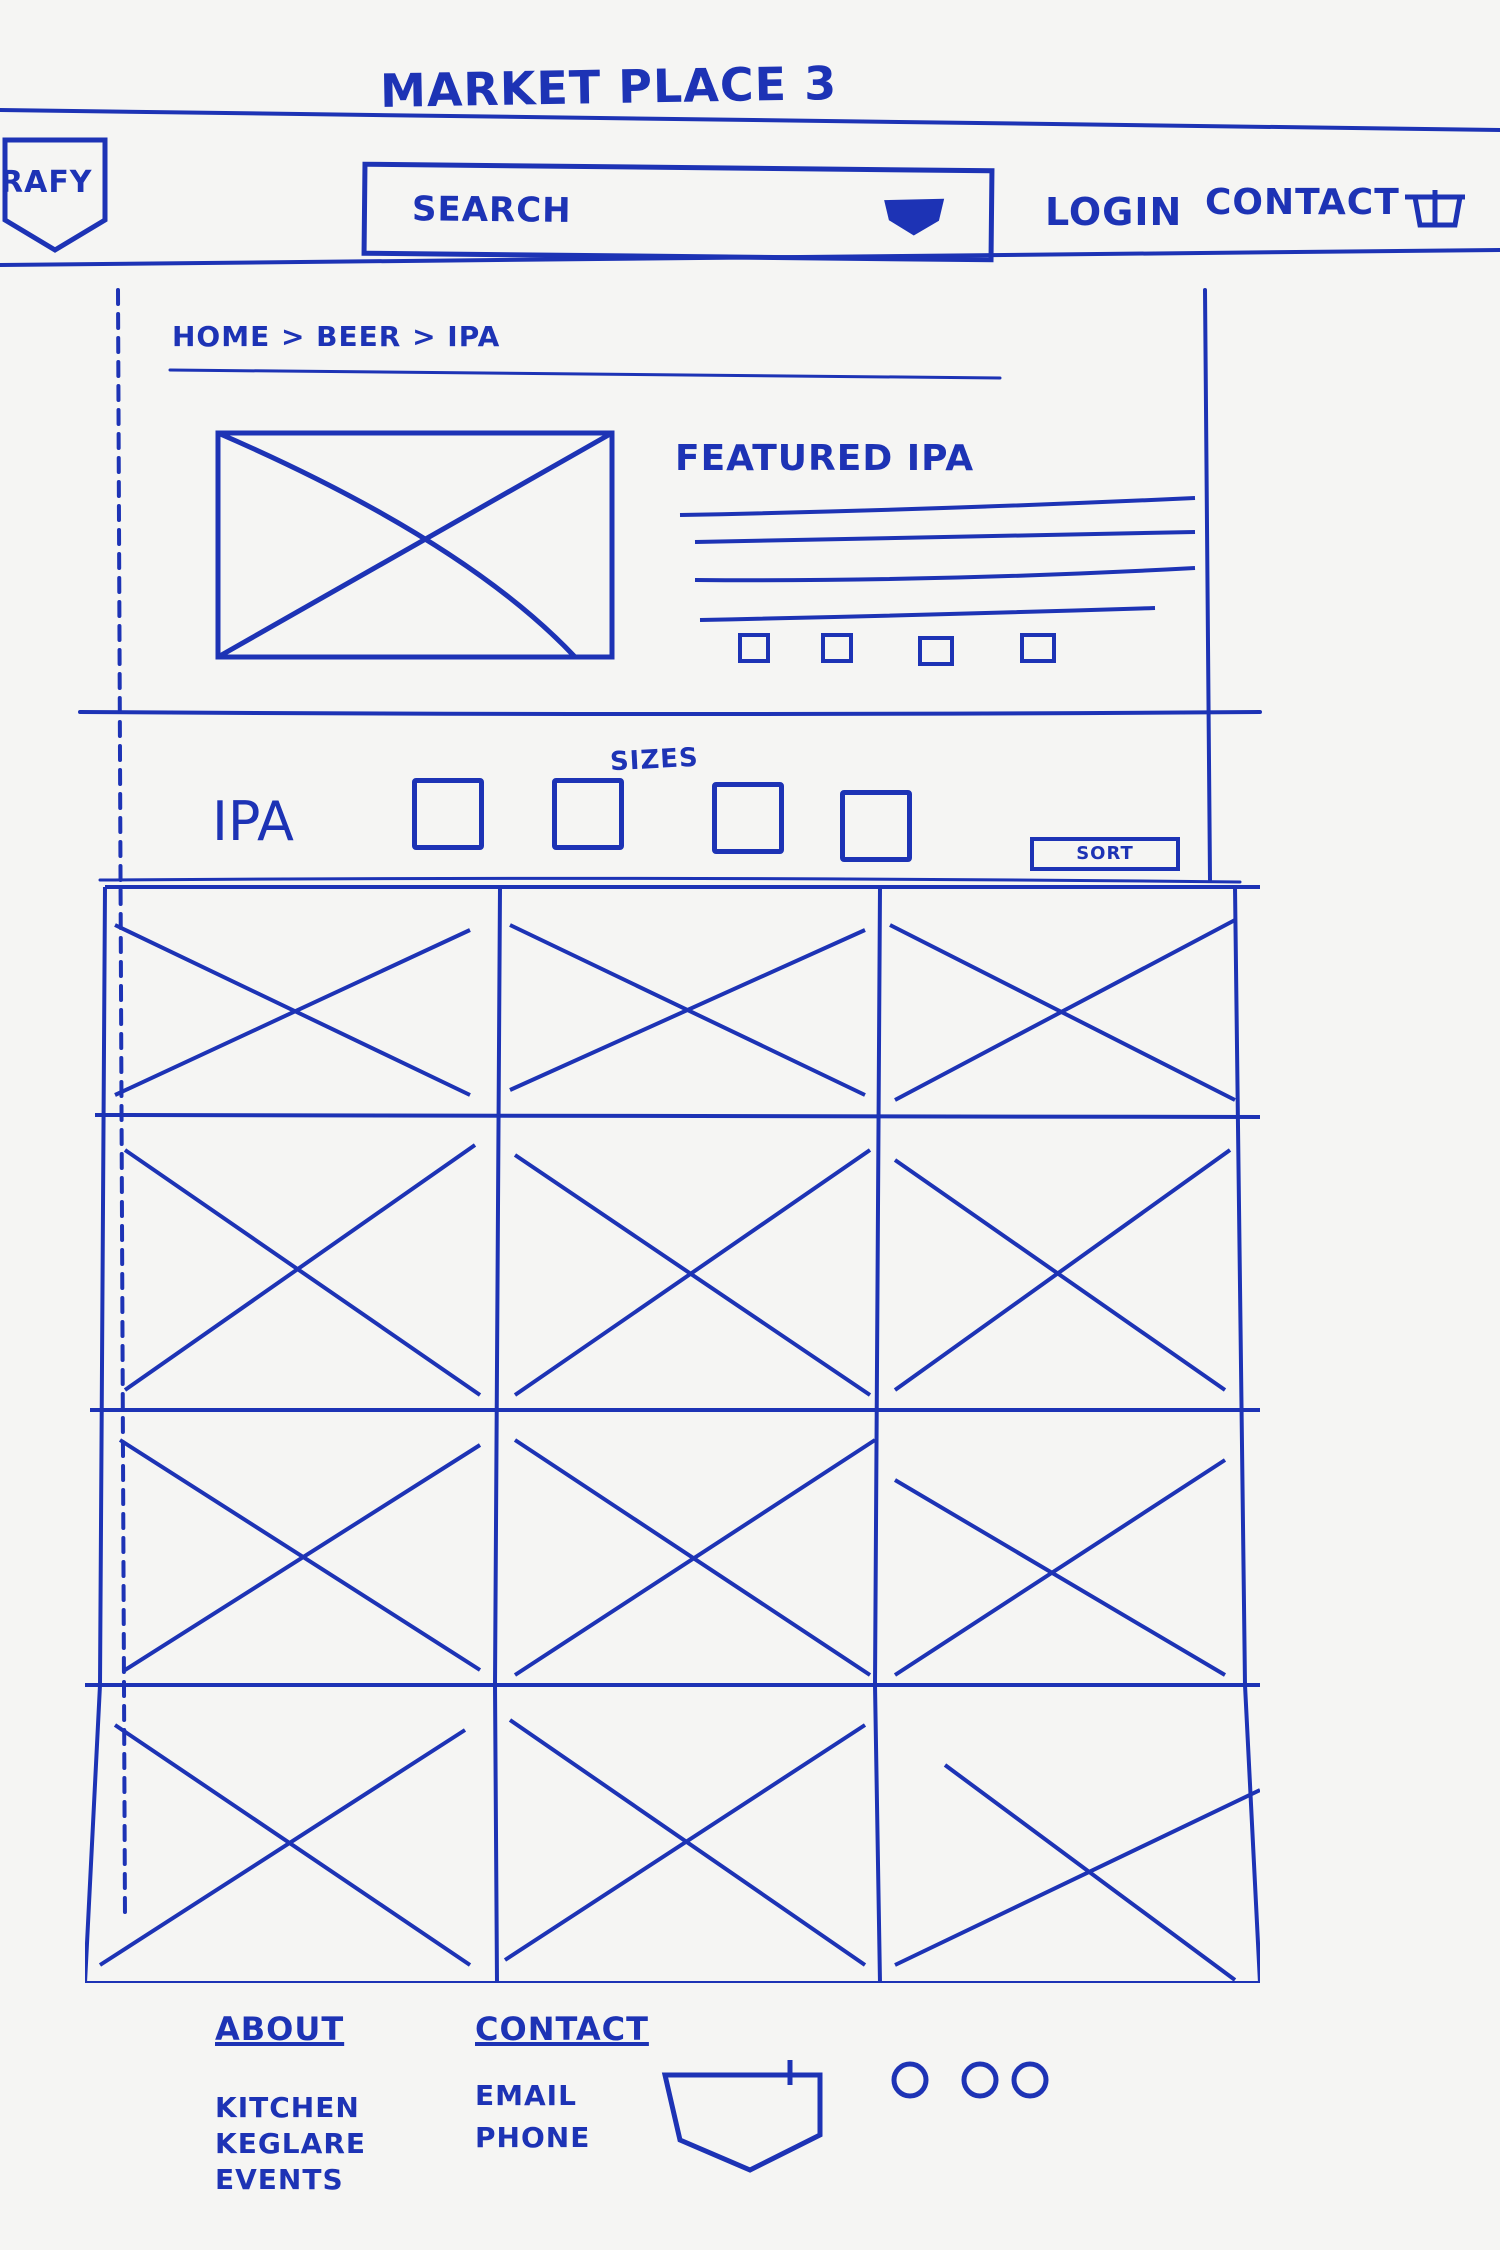 Image resolution: width=1500 pixels, height=2250 pixels. I want to click on sort-button: SORT, so click(1105, 854).